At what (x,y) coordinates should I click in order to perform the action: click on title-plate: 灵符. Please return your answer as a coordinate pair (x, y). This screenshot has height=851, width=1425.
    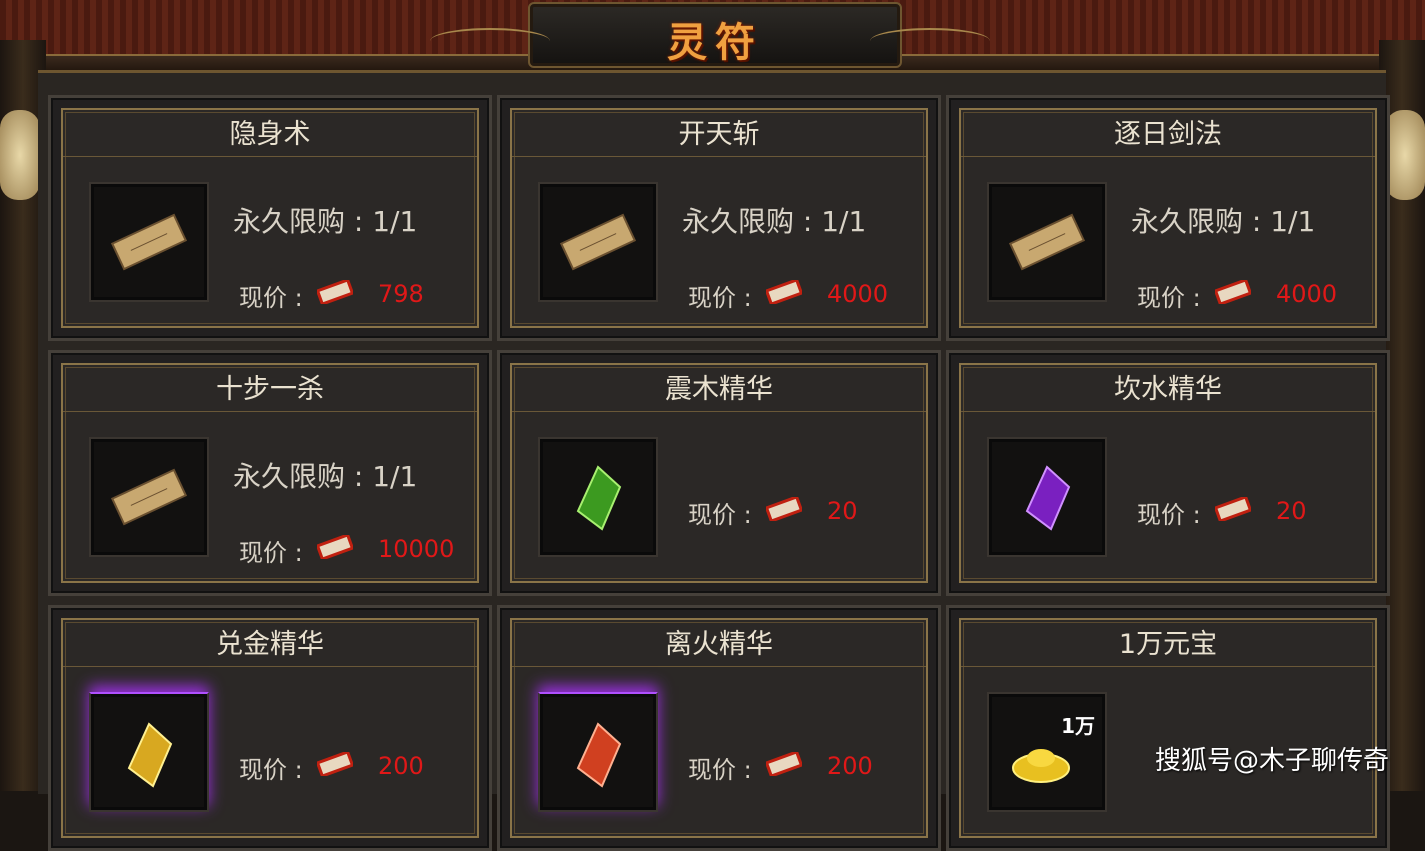
    Looking at the image, I should click on (715, 35).